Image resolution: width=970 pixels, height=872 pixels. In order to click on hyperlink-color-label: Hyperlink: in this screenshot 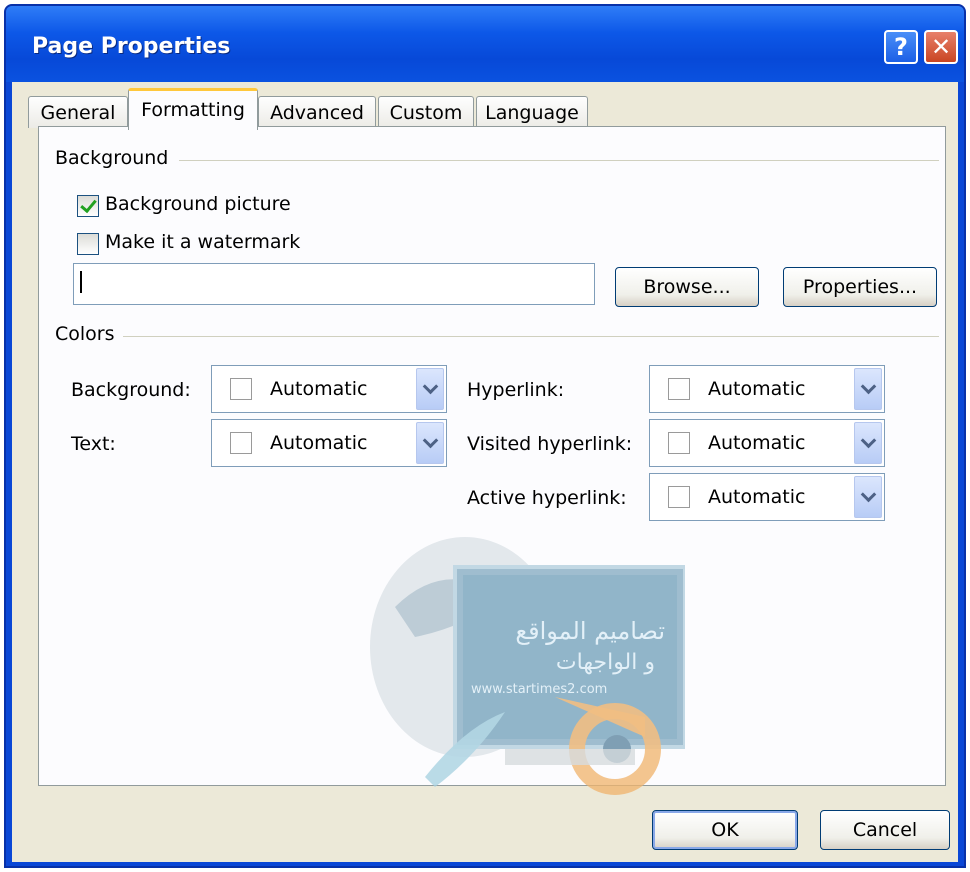, I will do `click(516, 390)`.